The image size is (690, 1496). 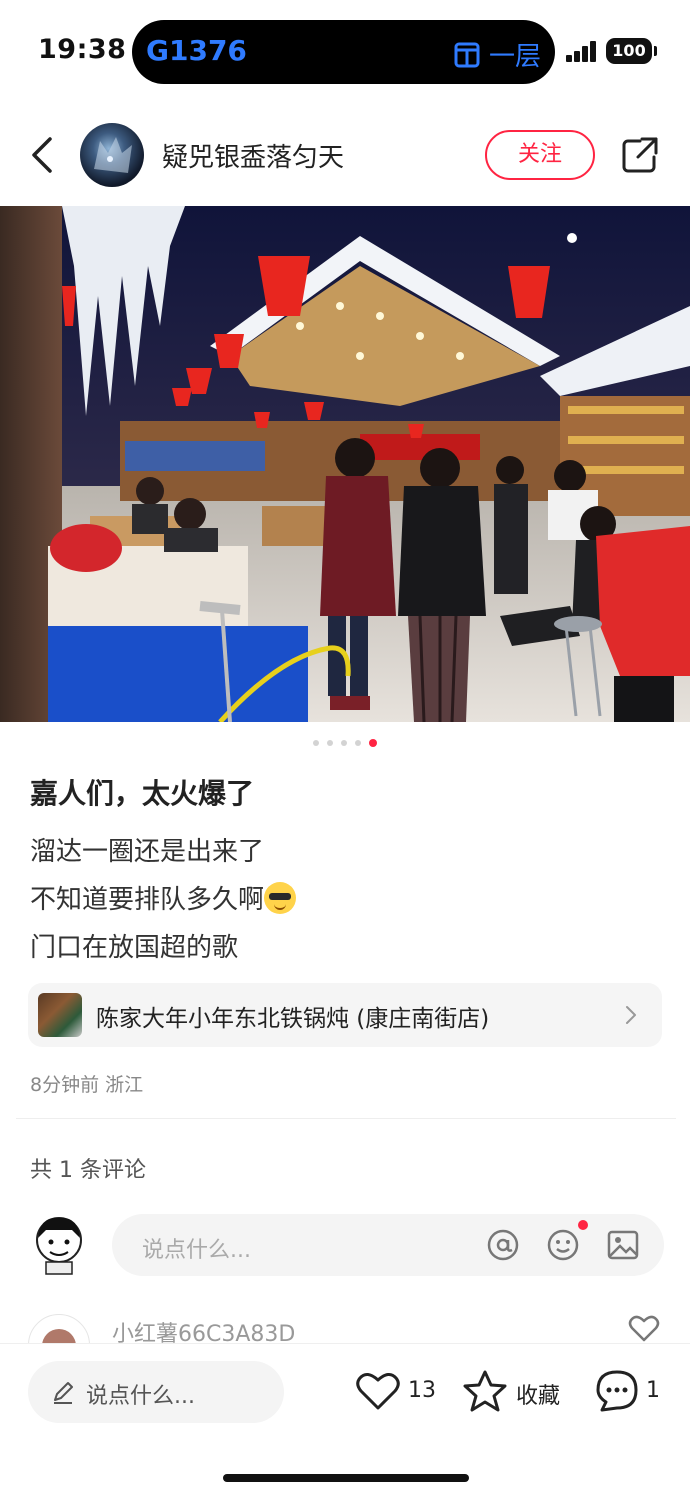 What do you see at coordinates (629, 50) in the screenshot?
I see `battery-level: 100` at bounding box center [629, 50].